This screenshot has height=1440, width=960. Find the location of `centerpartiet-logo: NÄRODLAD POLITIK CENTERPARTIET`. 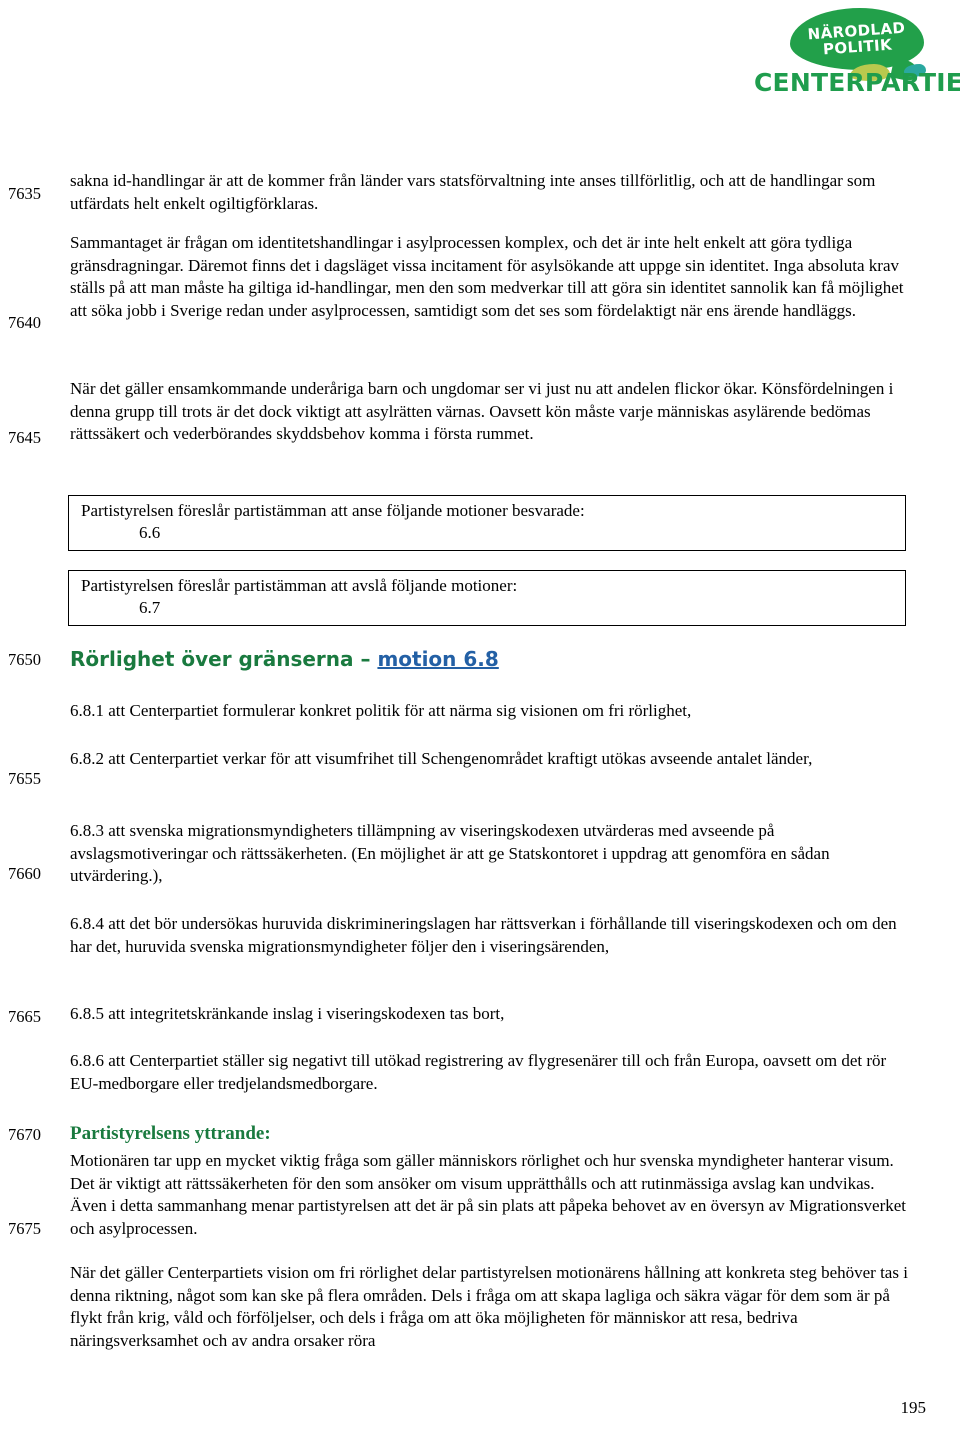

centerpartiet-logo: NÄRODLAD POLITIK CENTERPARTIET is located at coordinates (857, 56).